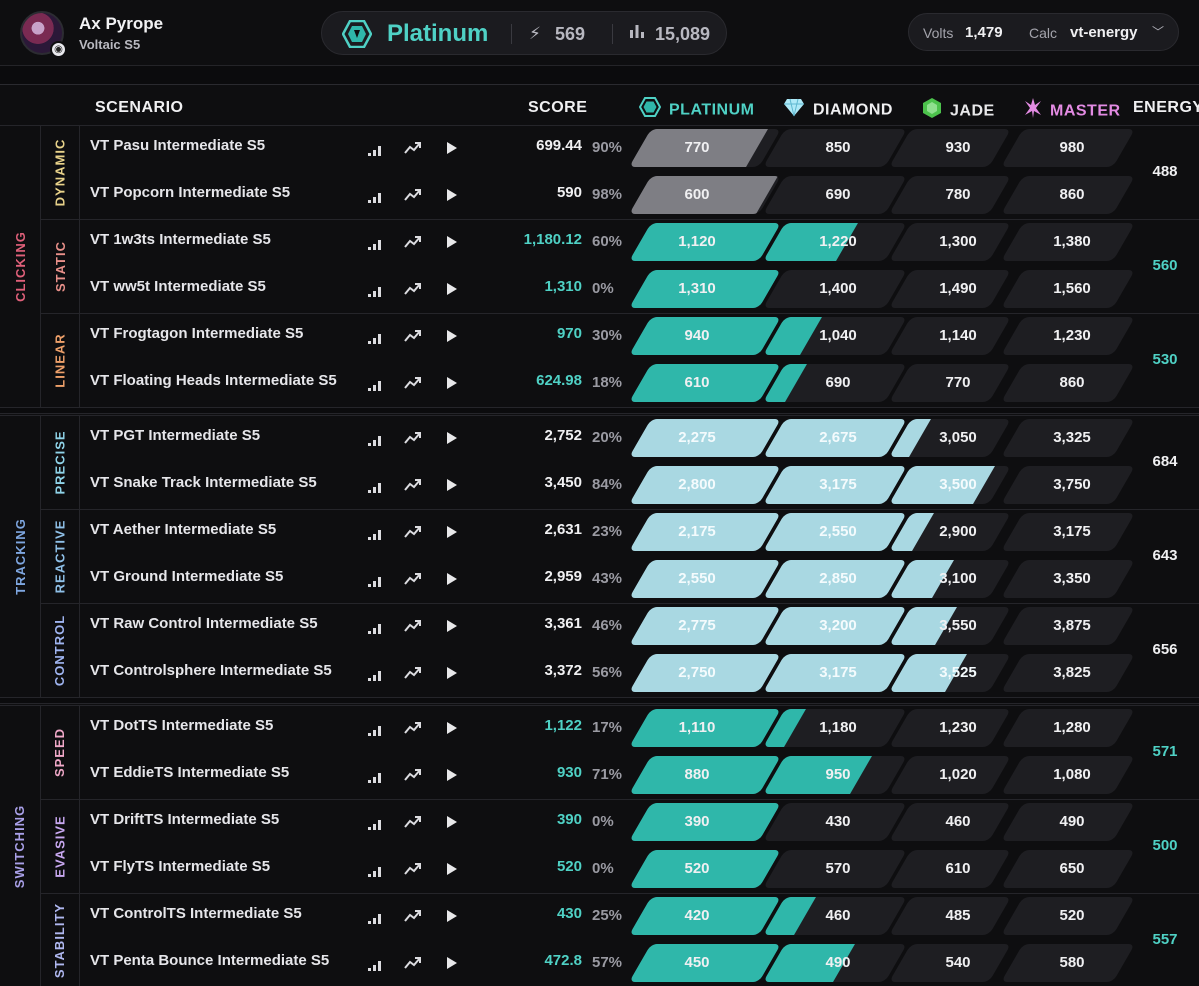 This screenshot has height=986, width=1199. I want to click on energy-value: 571, so click(1165, 751).